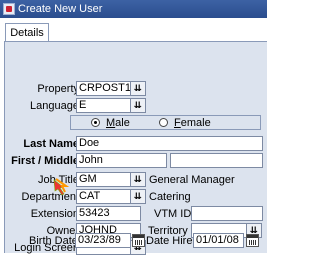 This screenshot has width=320, height=255. I want to click on extension-label: Extension, so click(54, 214).